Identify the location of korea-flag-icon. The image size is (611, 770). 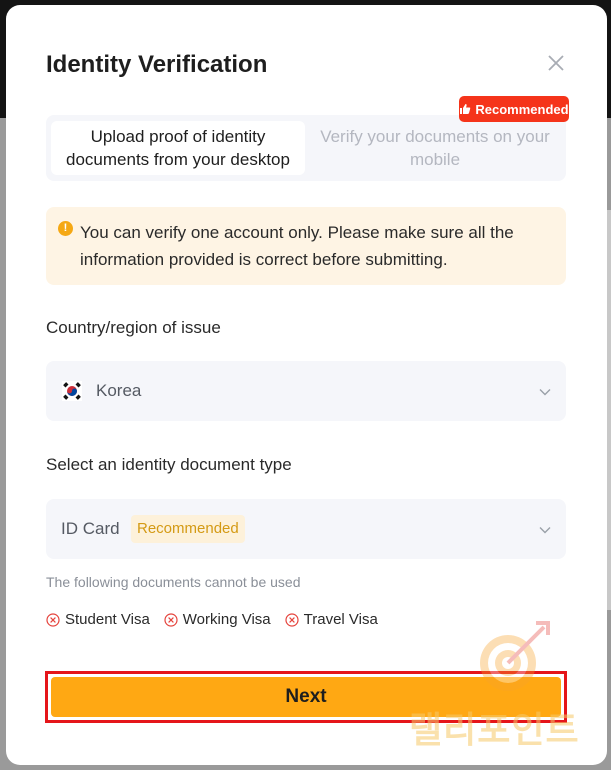
(72, 391).